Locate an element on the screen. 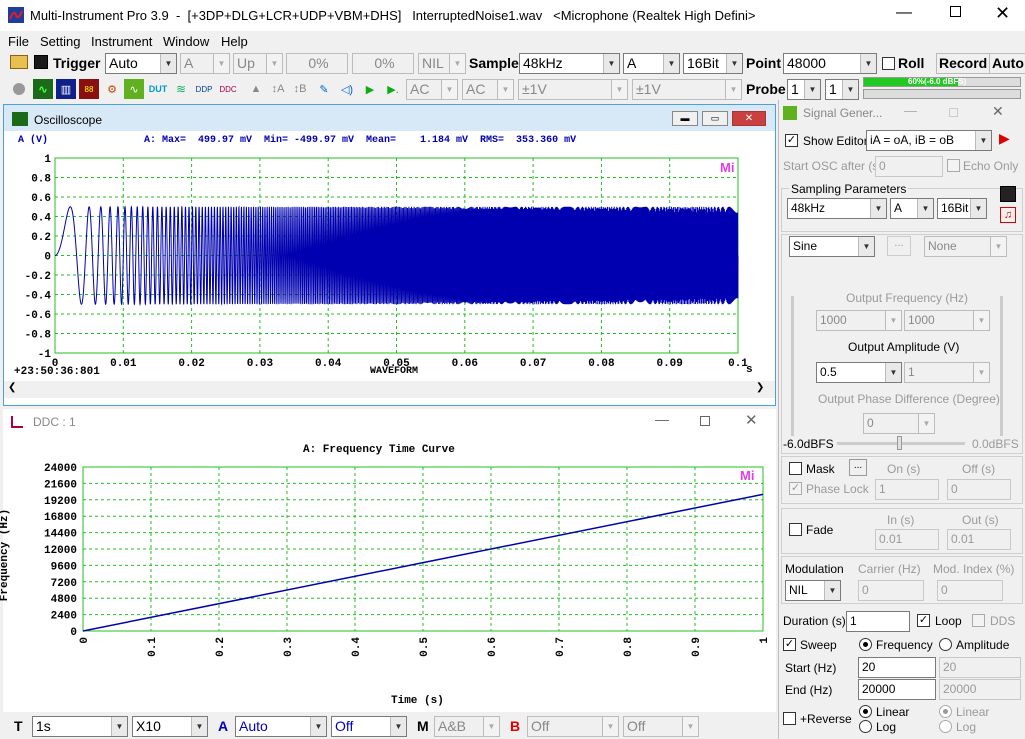 The width and height of the screenshot is (1025, 739). trigger-mode-select: Auto ▼ is located at coordinates (141, 63).